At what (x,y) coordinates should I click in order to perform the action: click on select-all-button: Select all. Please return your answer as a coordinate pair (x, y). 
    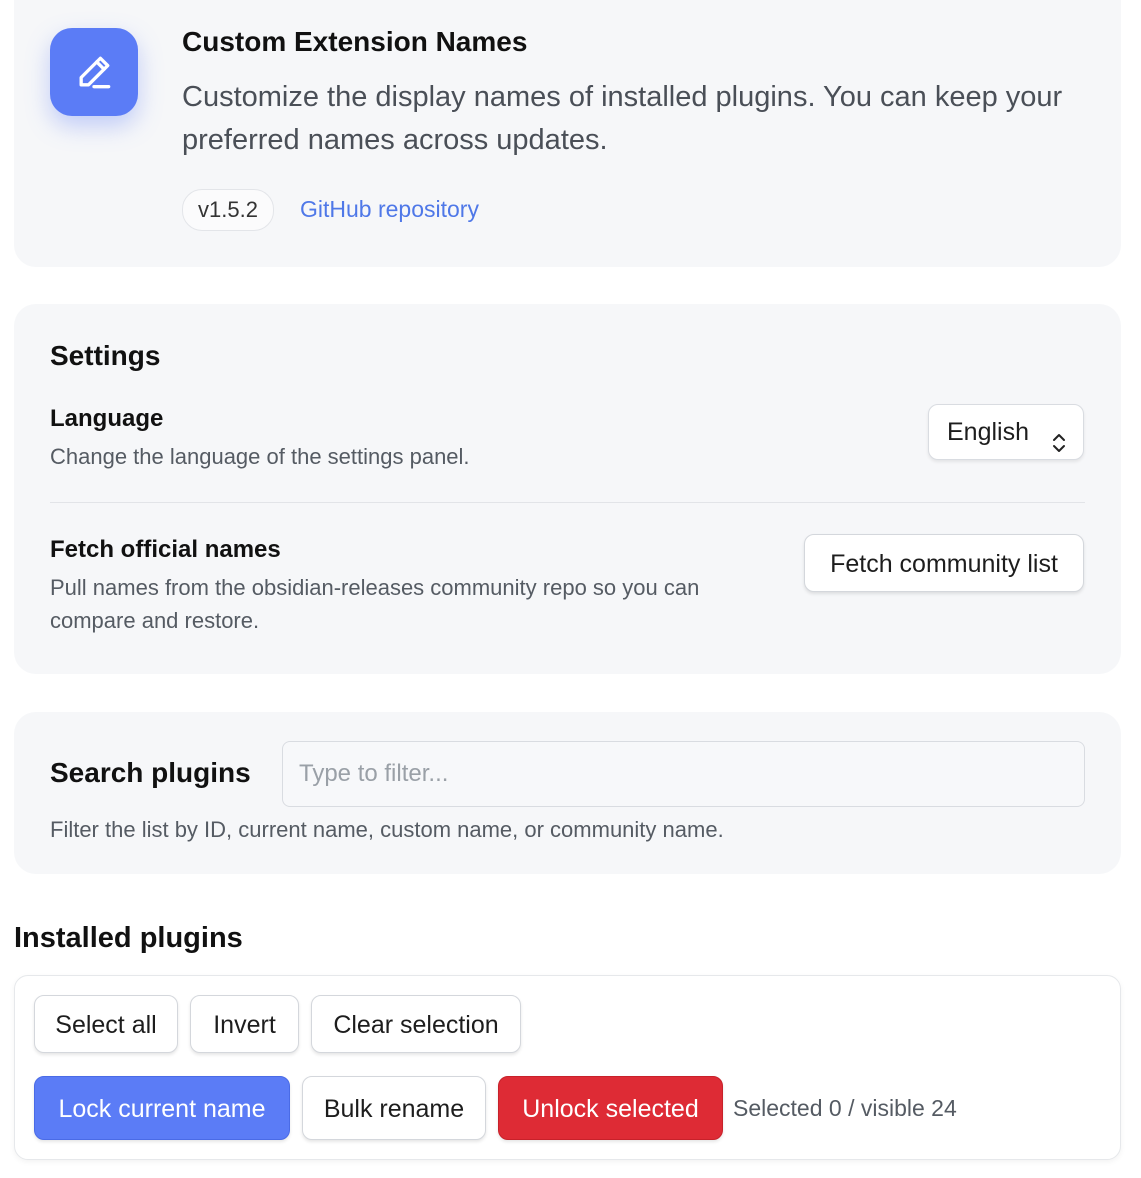
    Looking at the image, I should click on (106, 1024).